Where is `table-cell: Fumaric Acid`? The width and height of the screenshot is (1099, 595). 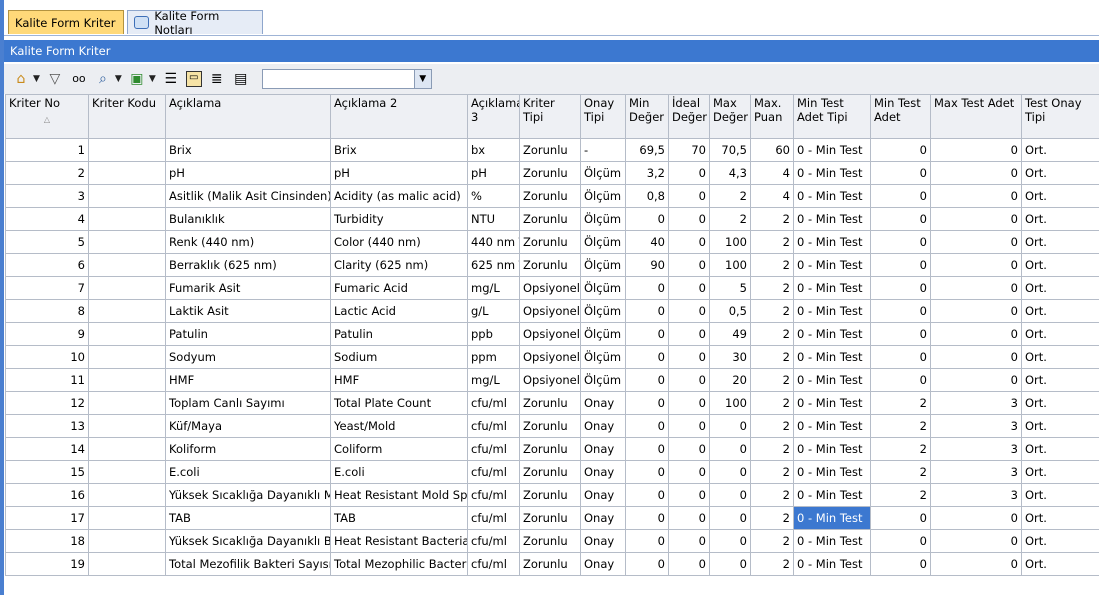
table-cell: Fumaric Acid is located at coordinates (399, 288).